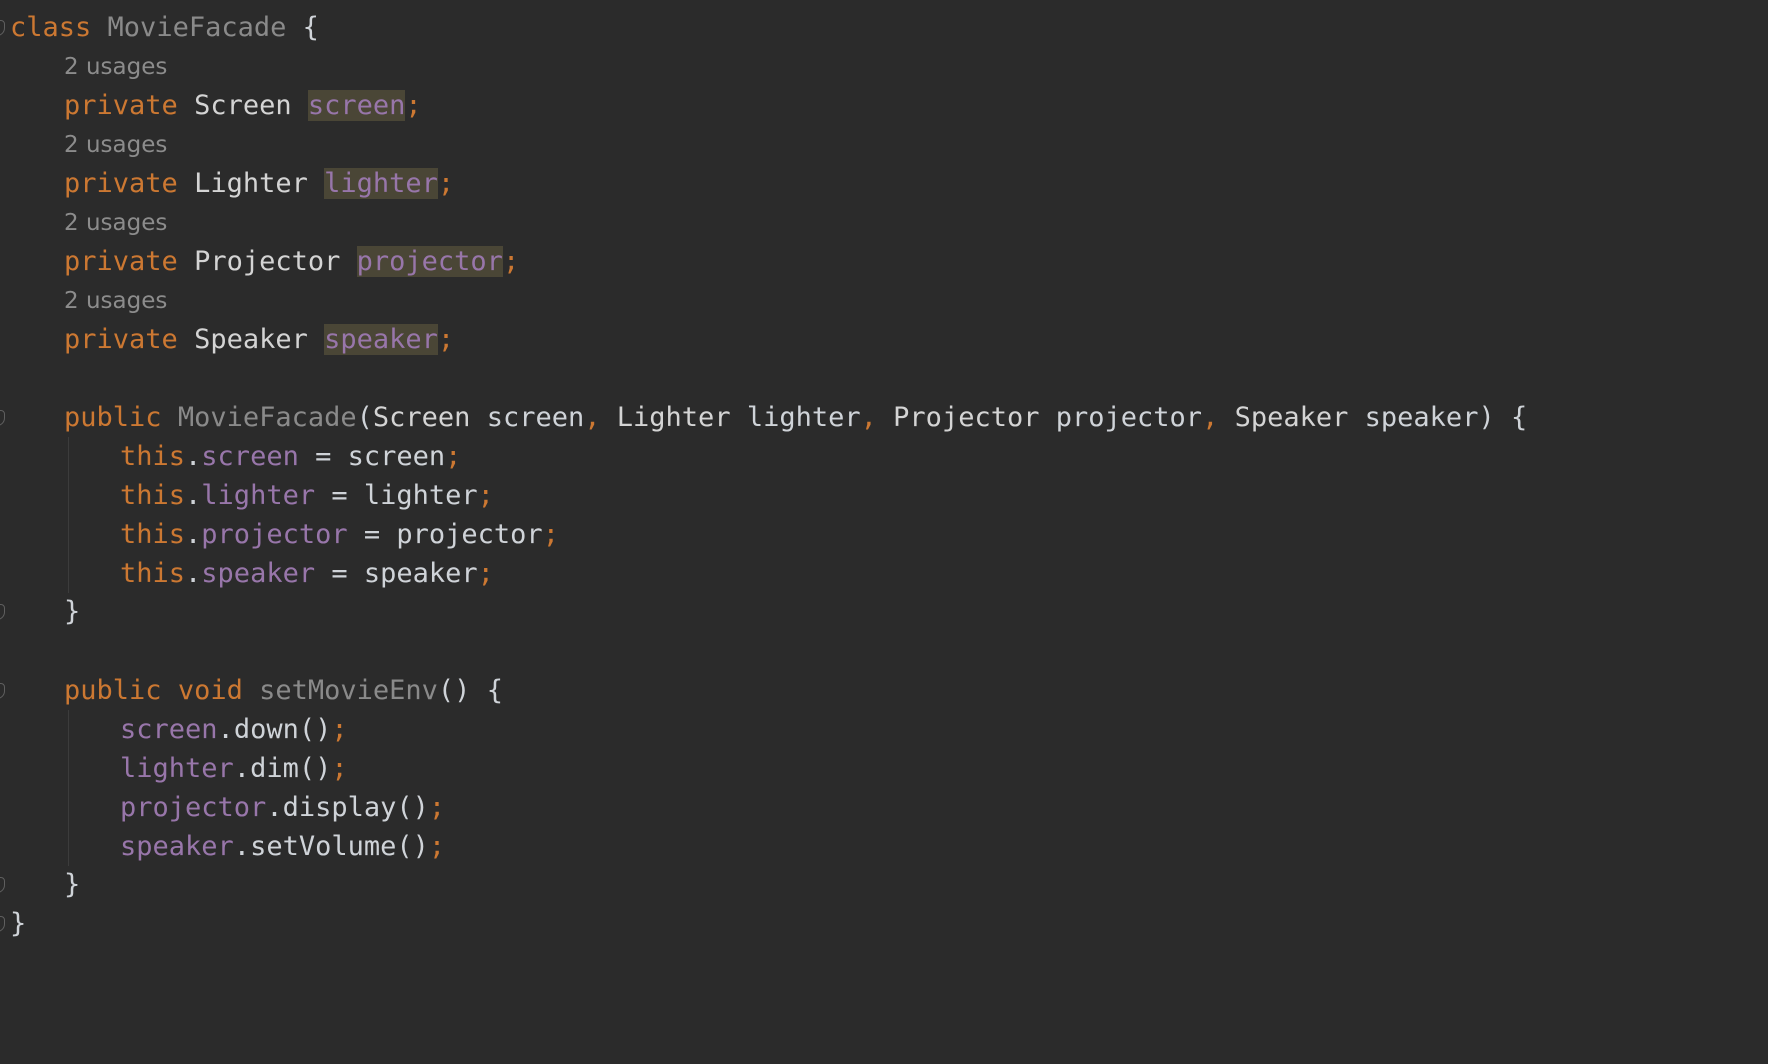 This screenshot has width=1768, height=1064. I want to click on field-declaration-line: private Lighter lighter;, so click(259, 184).